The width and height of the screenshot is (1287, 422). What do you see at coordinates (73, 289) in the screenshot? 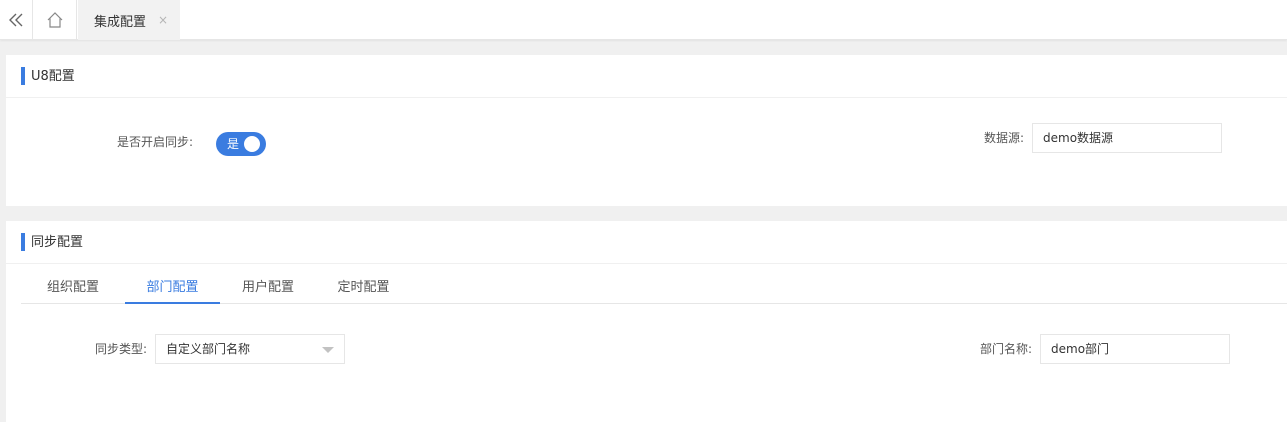
I see `tab-org-config: 组织配置` at bounding box center [73, 289].